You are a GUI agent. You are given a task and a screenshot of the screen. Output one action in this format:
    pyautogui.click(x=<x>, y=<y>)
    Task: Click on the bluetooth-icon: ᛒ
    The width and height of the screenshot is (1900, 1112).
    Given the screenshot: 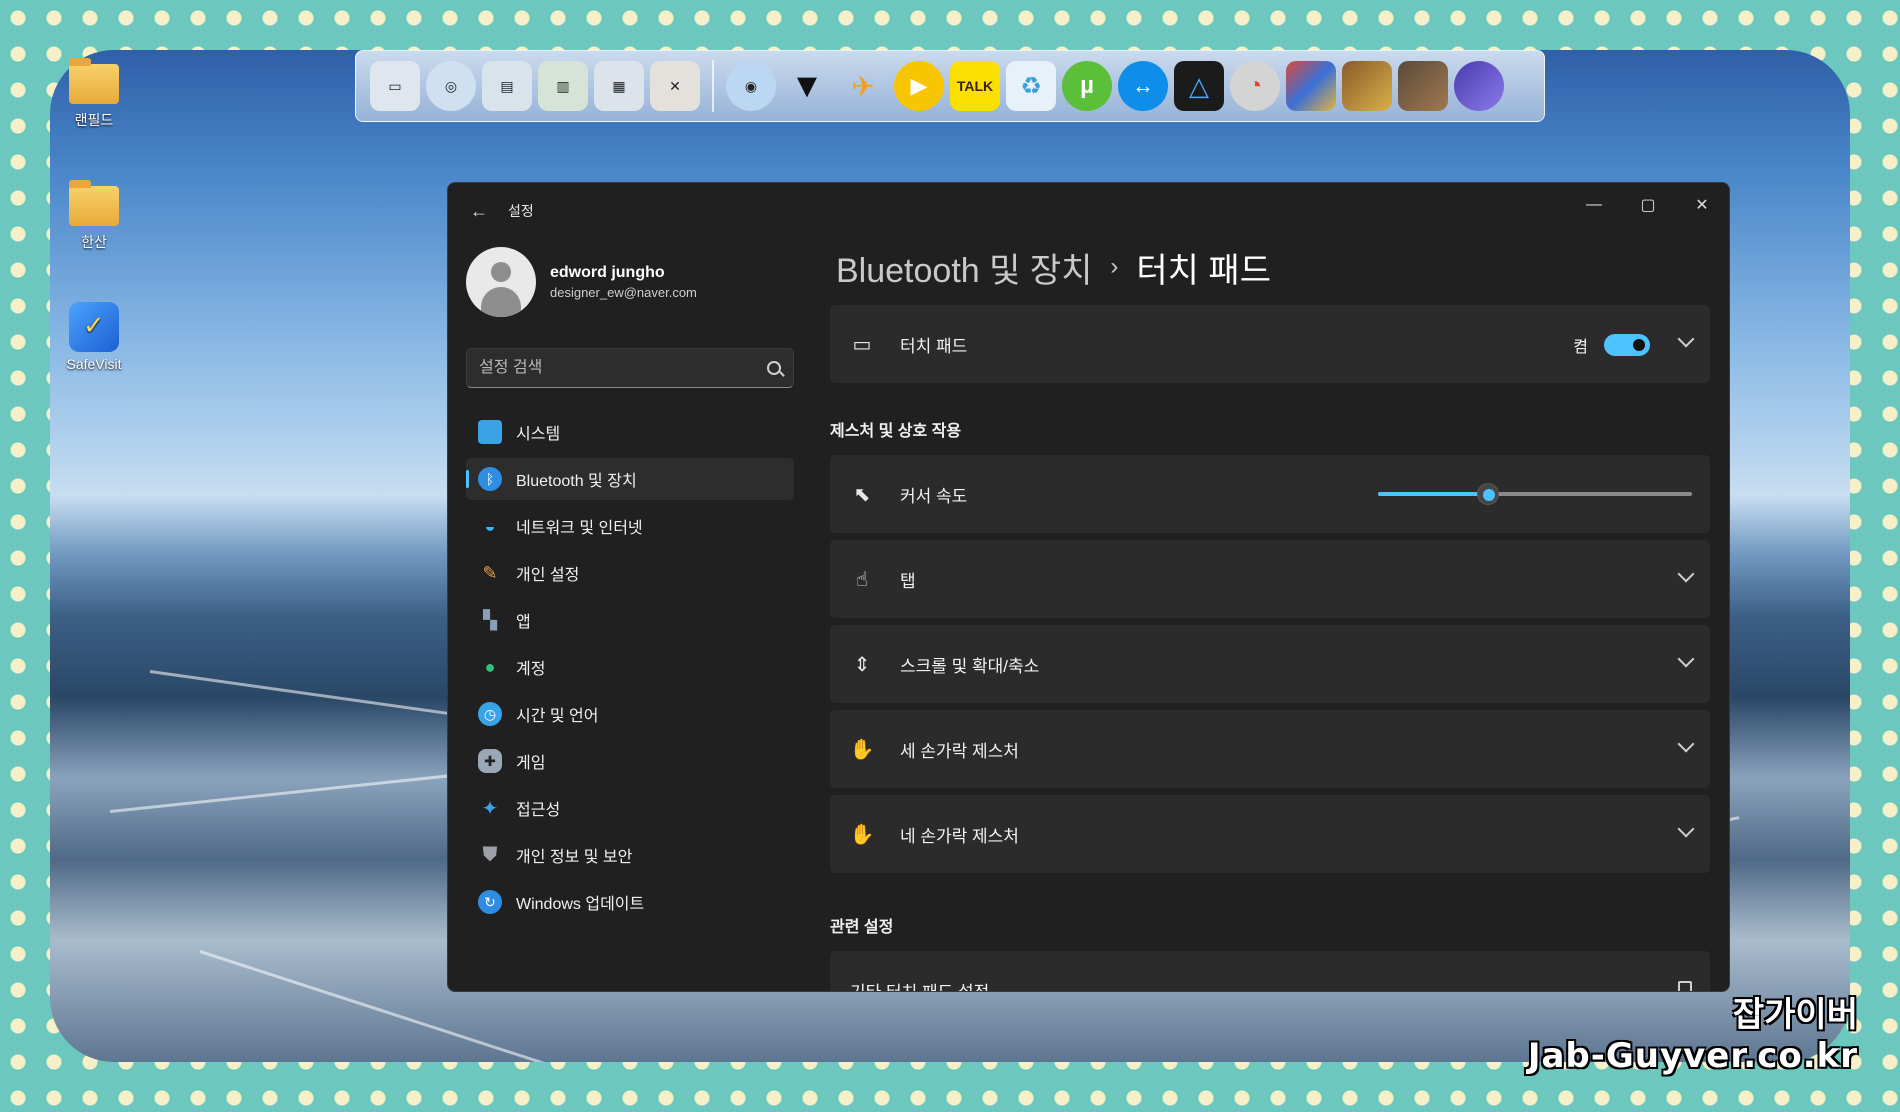 What is the action you would take?
    pyautogui.click(x=490, y=479)
    